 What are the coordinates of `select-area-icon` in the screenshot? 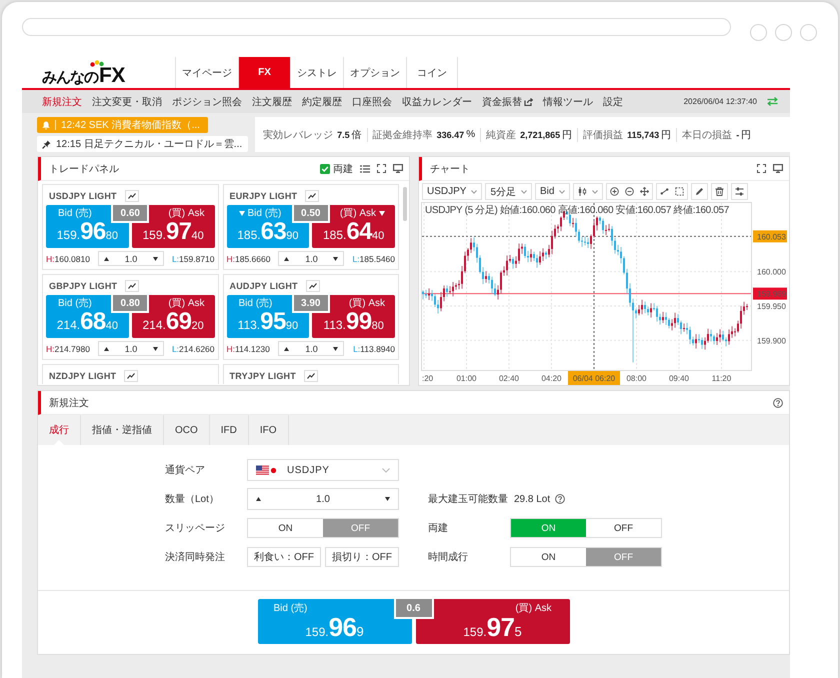 It's located at (679, 191).